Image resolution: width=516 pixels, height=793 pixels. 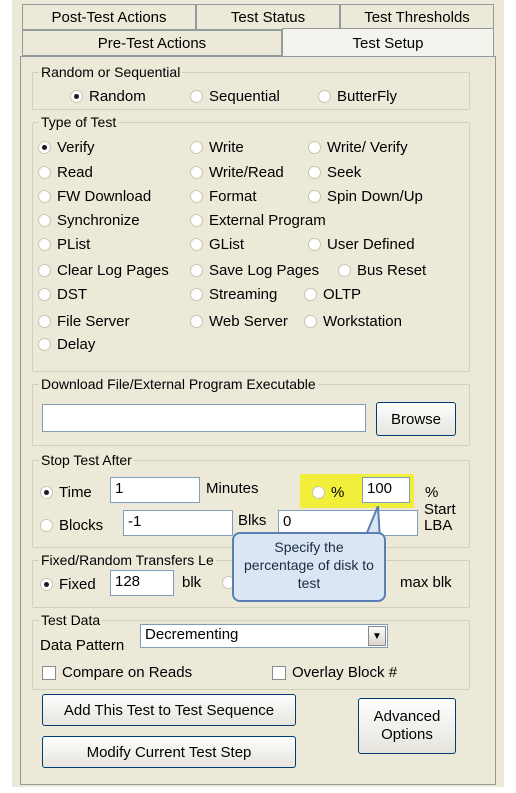 I want to click on radio-streaming: Streaming, so click(x=233, y=294).